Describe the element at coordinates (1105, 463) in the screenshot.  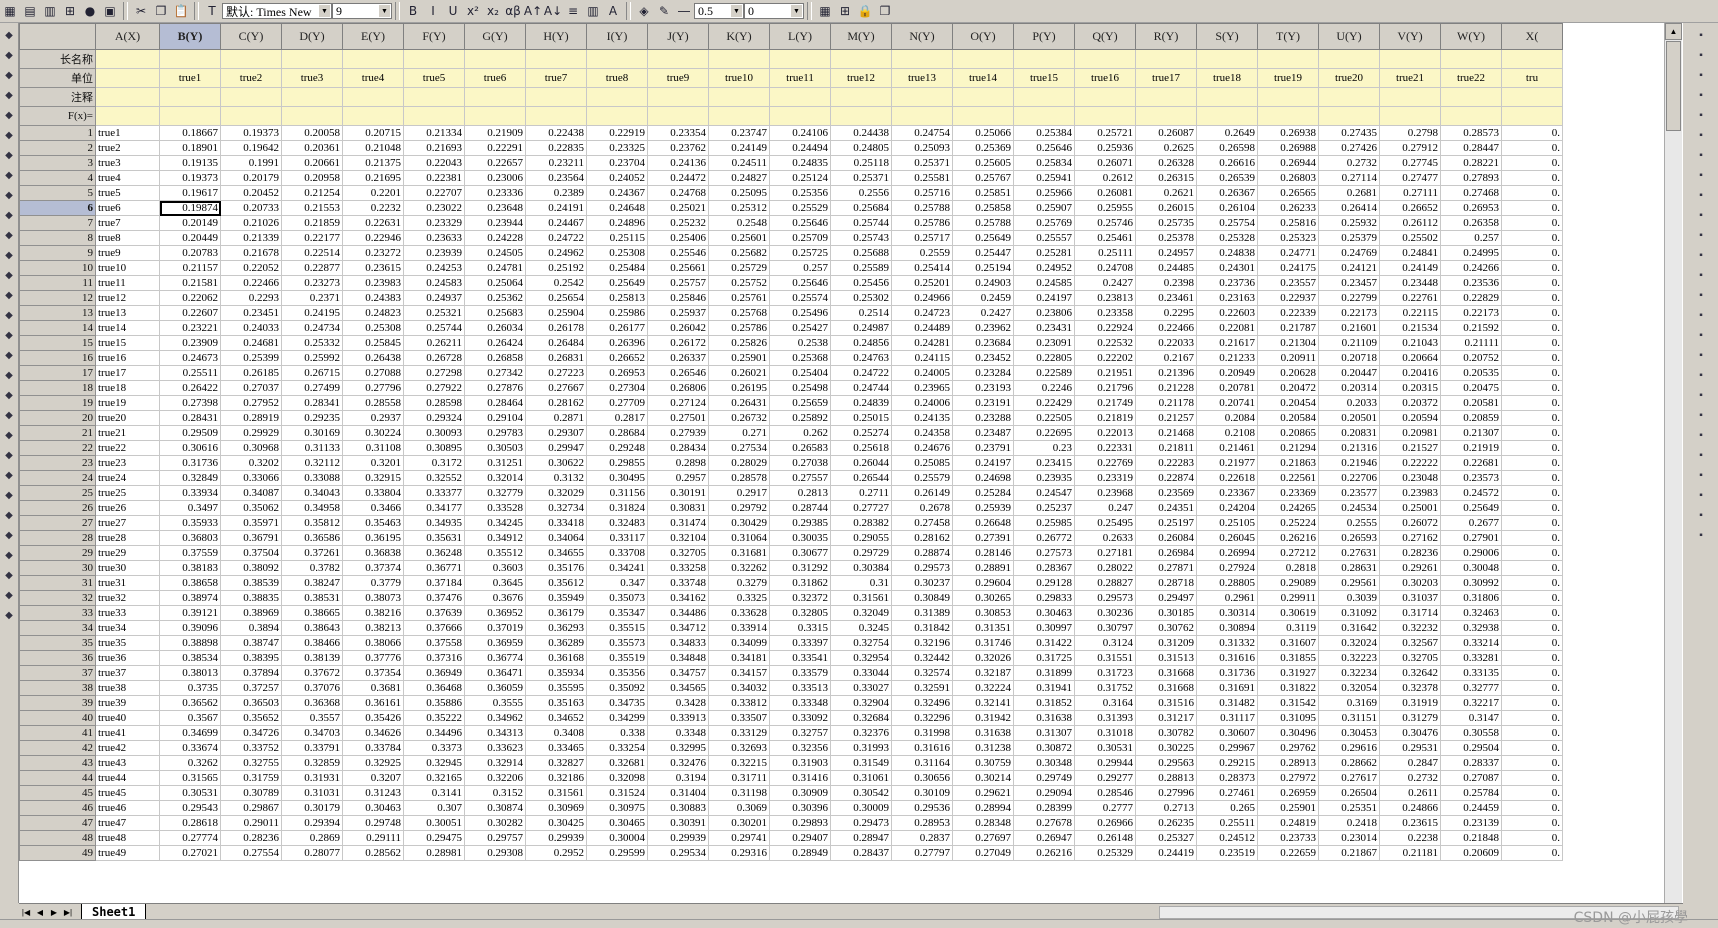
I see `table-cell: 0.22769` at that location.